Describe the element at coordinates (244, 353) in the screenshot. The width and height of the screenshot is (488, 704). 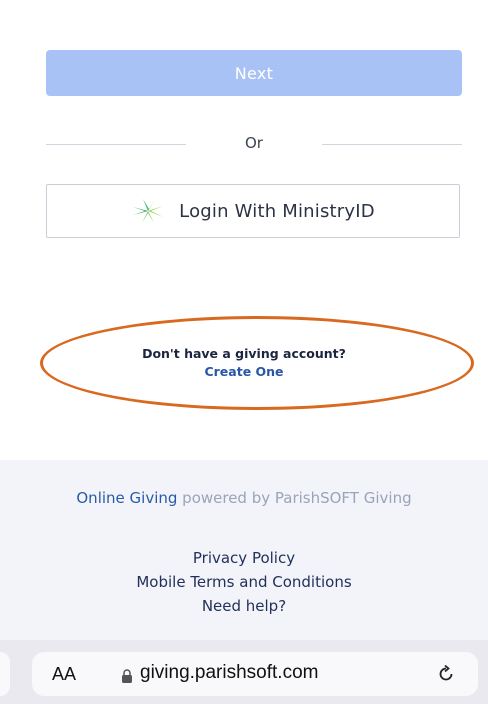
I see `no-account-question: Don't have a giving account?` at that location.